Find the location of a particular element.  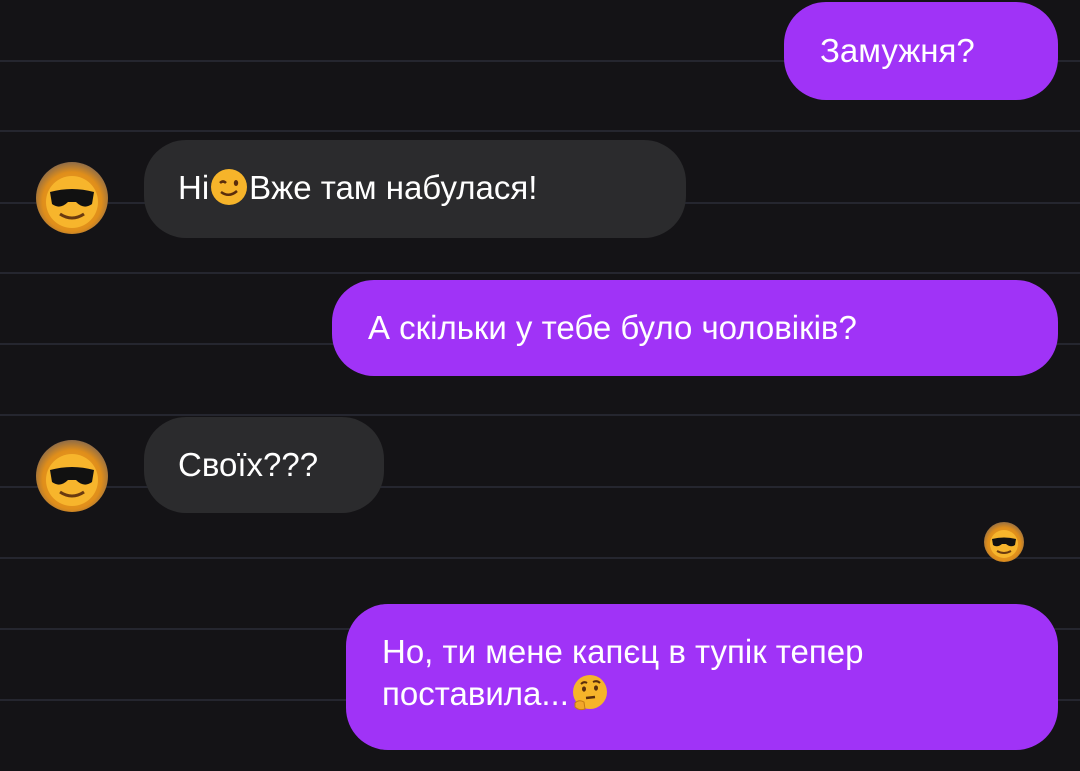

message-text: Вже там набулася! is located at coordinates (393, 187).